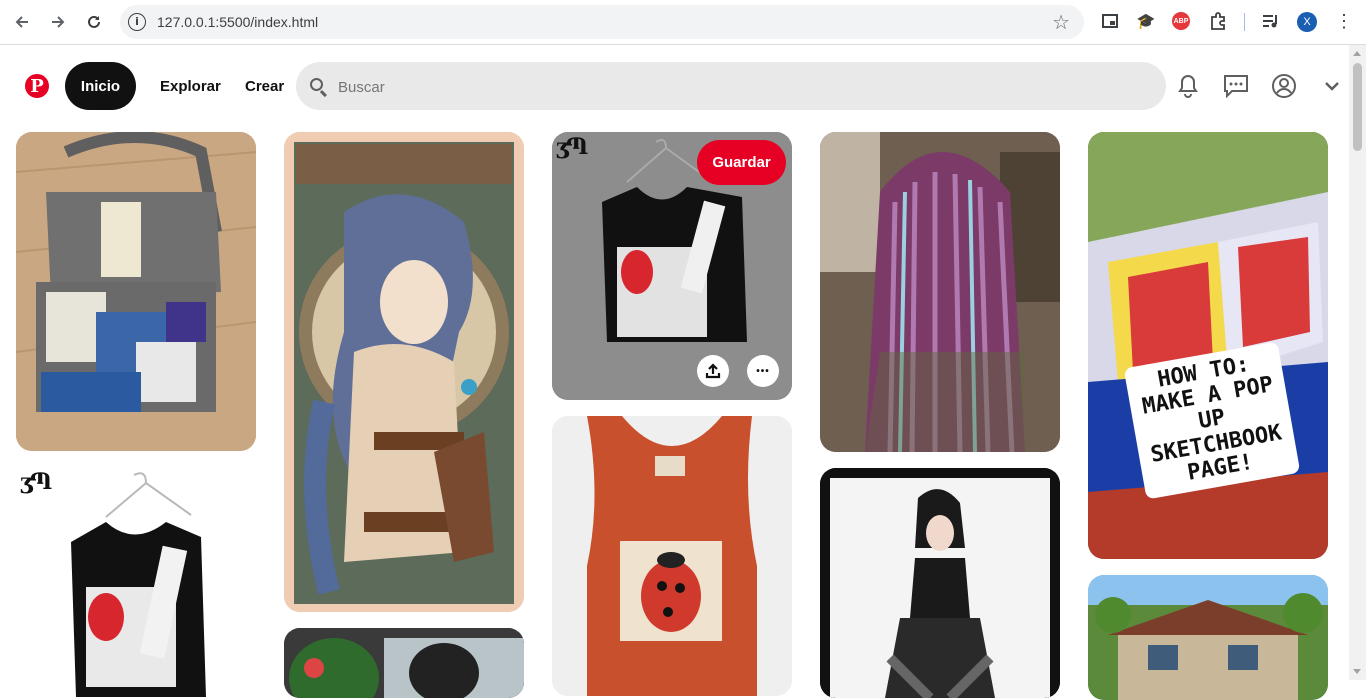 The width and height of the screenshot is (1366, 700). I want to click on pin-pop-up-sketchbook: HOW TO: MAKE A POP UP SKETCHBOOK PAGE!, so click(1208, 345).